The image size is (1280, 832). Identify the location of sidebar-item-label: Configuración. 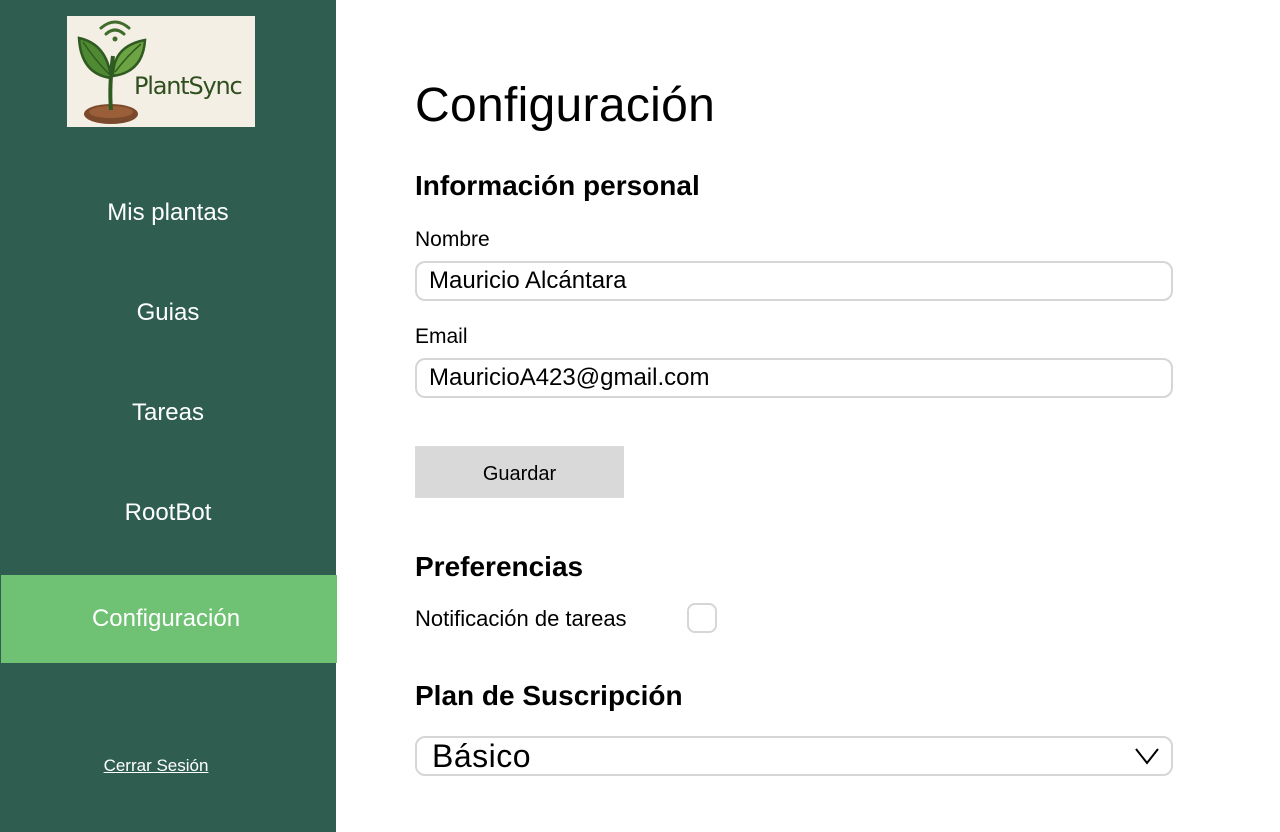
(166, 618).